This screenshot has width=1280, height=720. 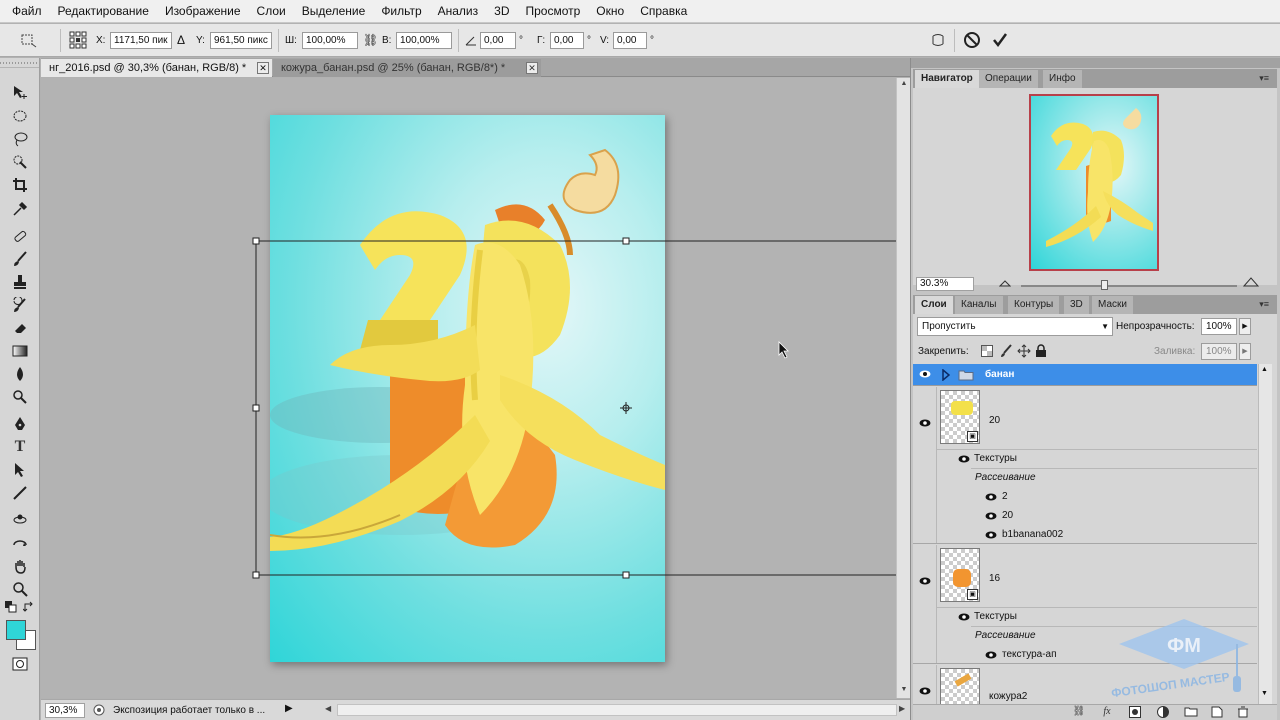 I want to click on horizontal-scrollbar, so click(x=617, y=710).